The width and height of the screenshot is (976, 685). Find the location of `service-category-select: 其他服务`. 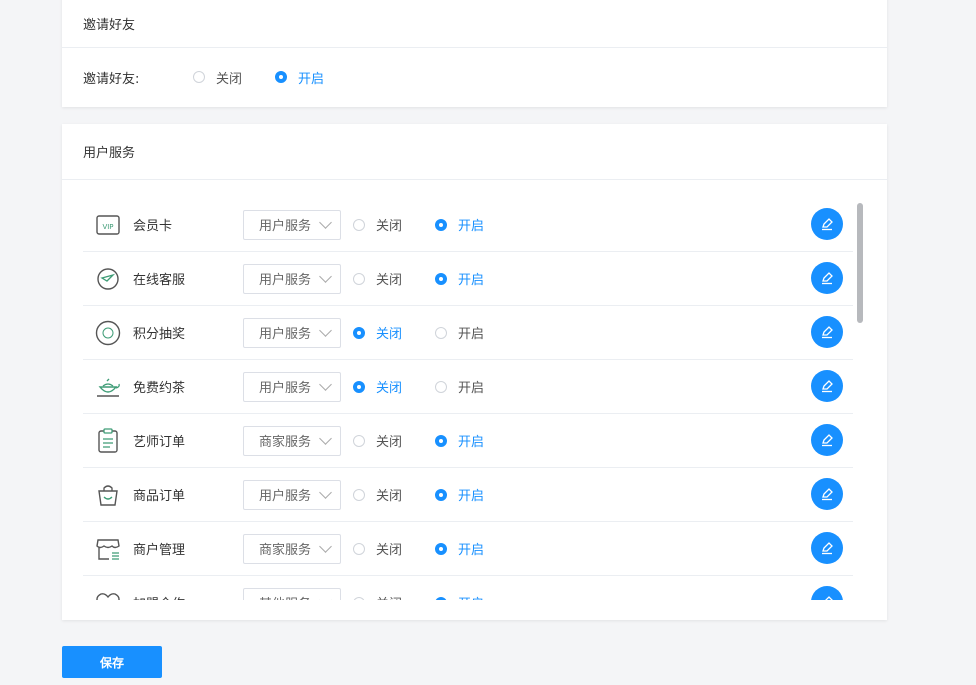

service-category-select: 其他服务 is located at coordinates (292, 593).